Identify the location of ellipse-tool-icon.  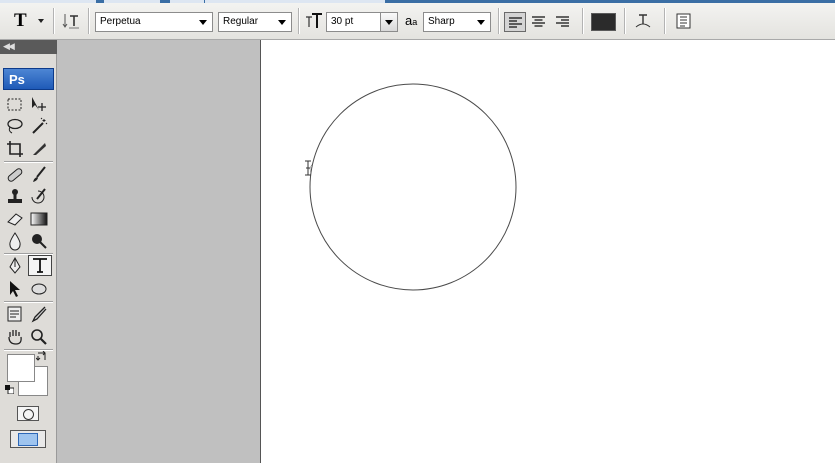
(39, 289).